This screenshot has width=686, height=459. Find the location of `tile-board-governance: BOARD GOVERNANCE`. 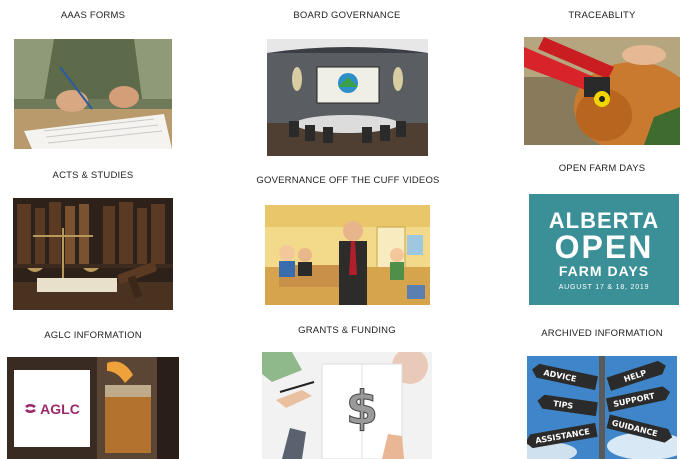

tile-board-governance: BOARD GOVERNANCE is located at coordinates (347, 80).